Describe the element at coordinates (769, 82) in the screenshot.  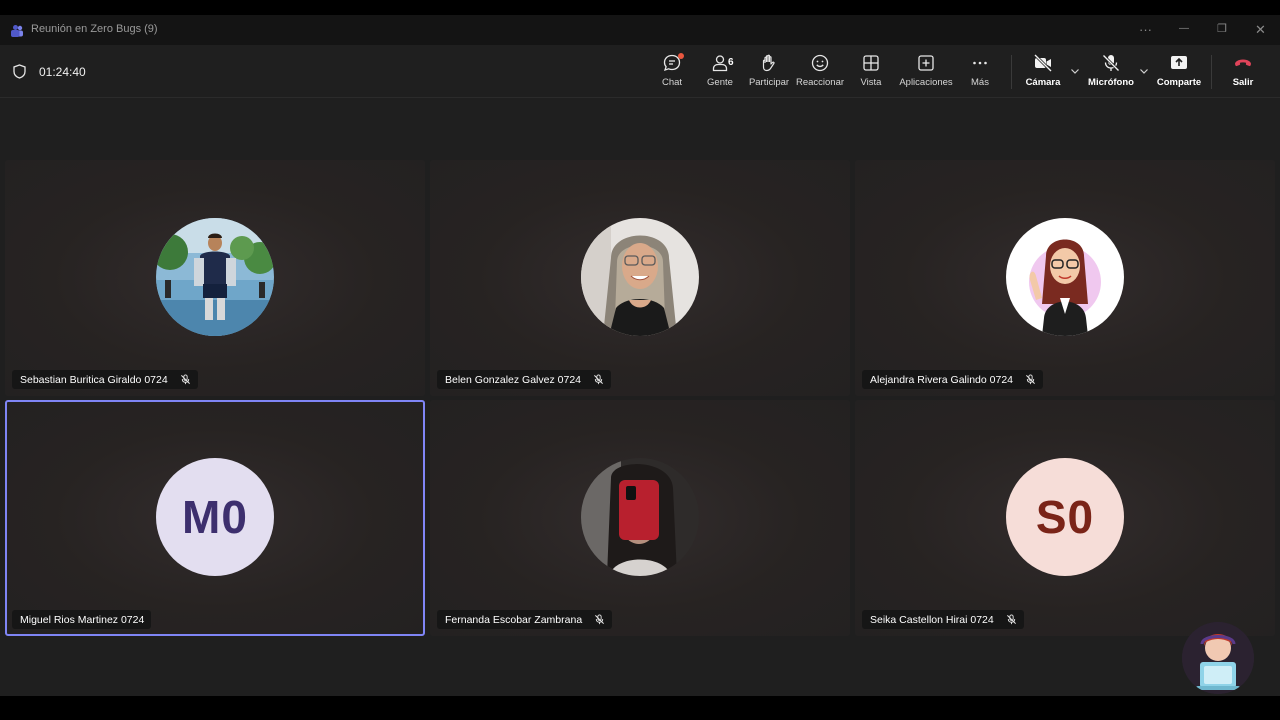
I see `raise-hand-label: Participar` at that location.